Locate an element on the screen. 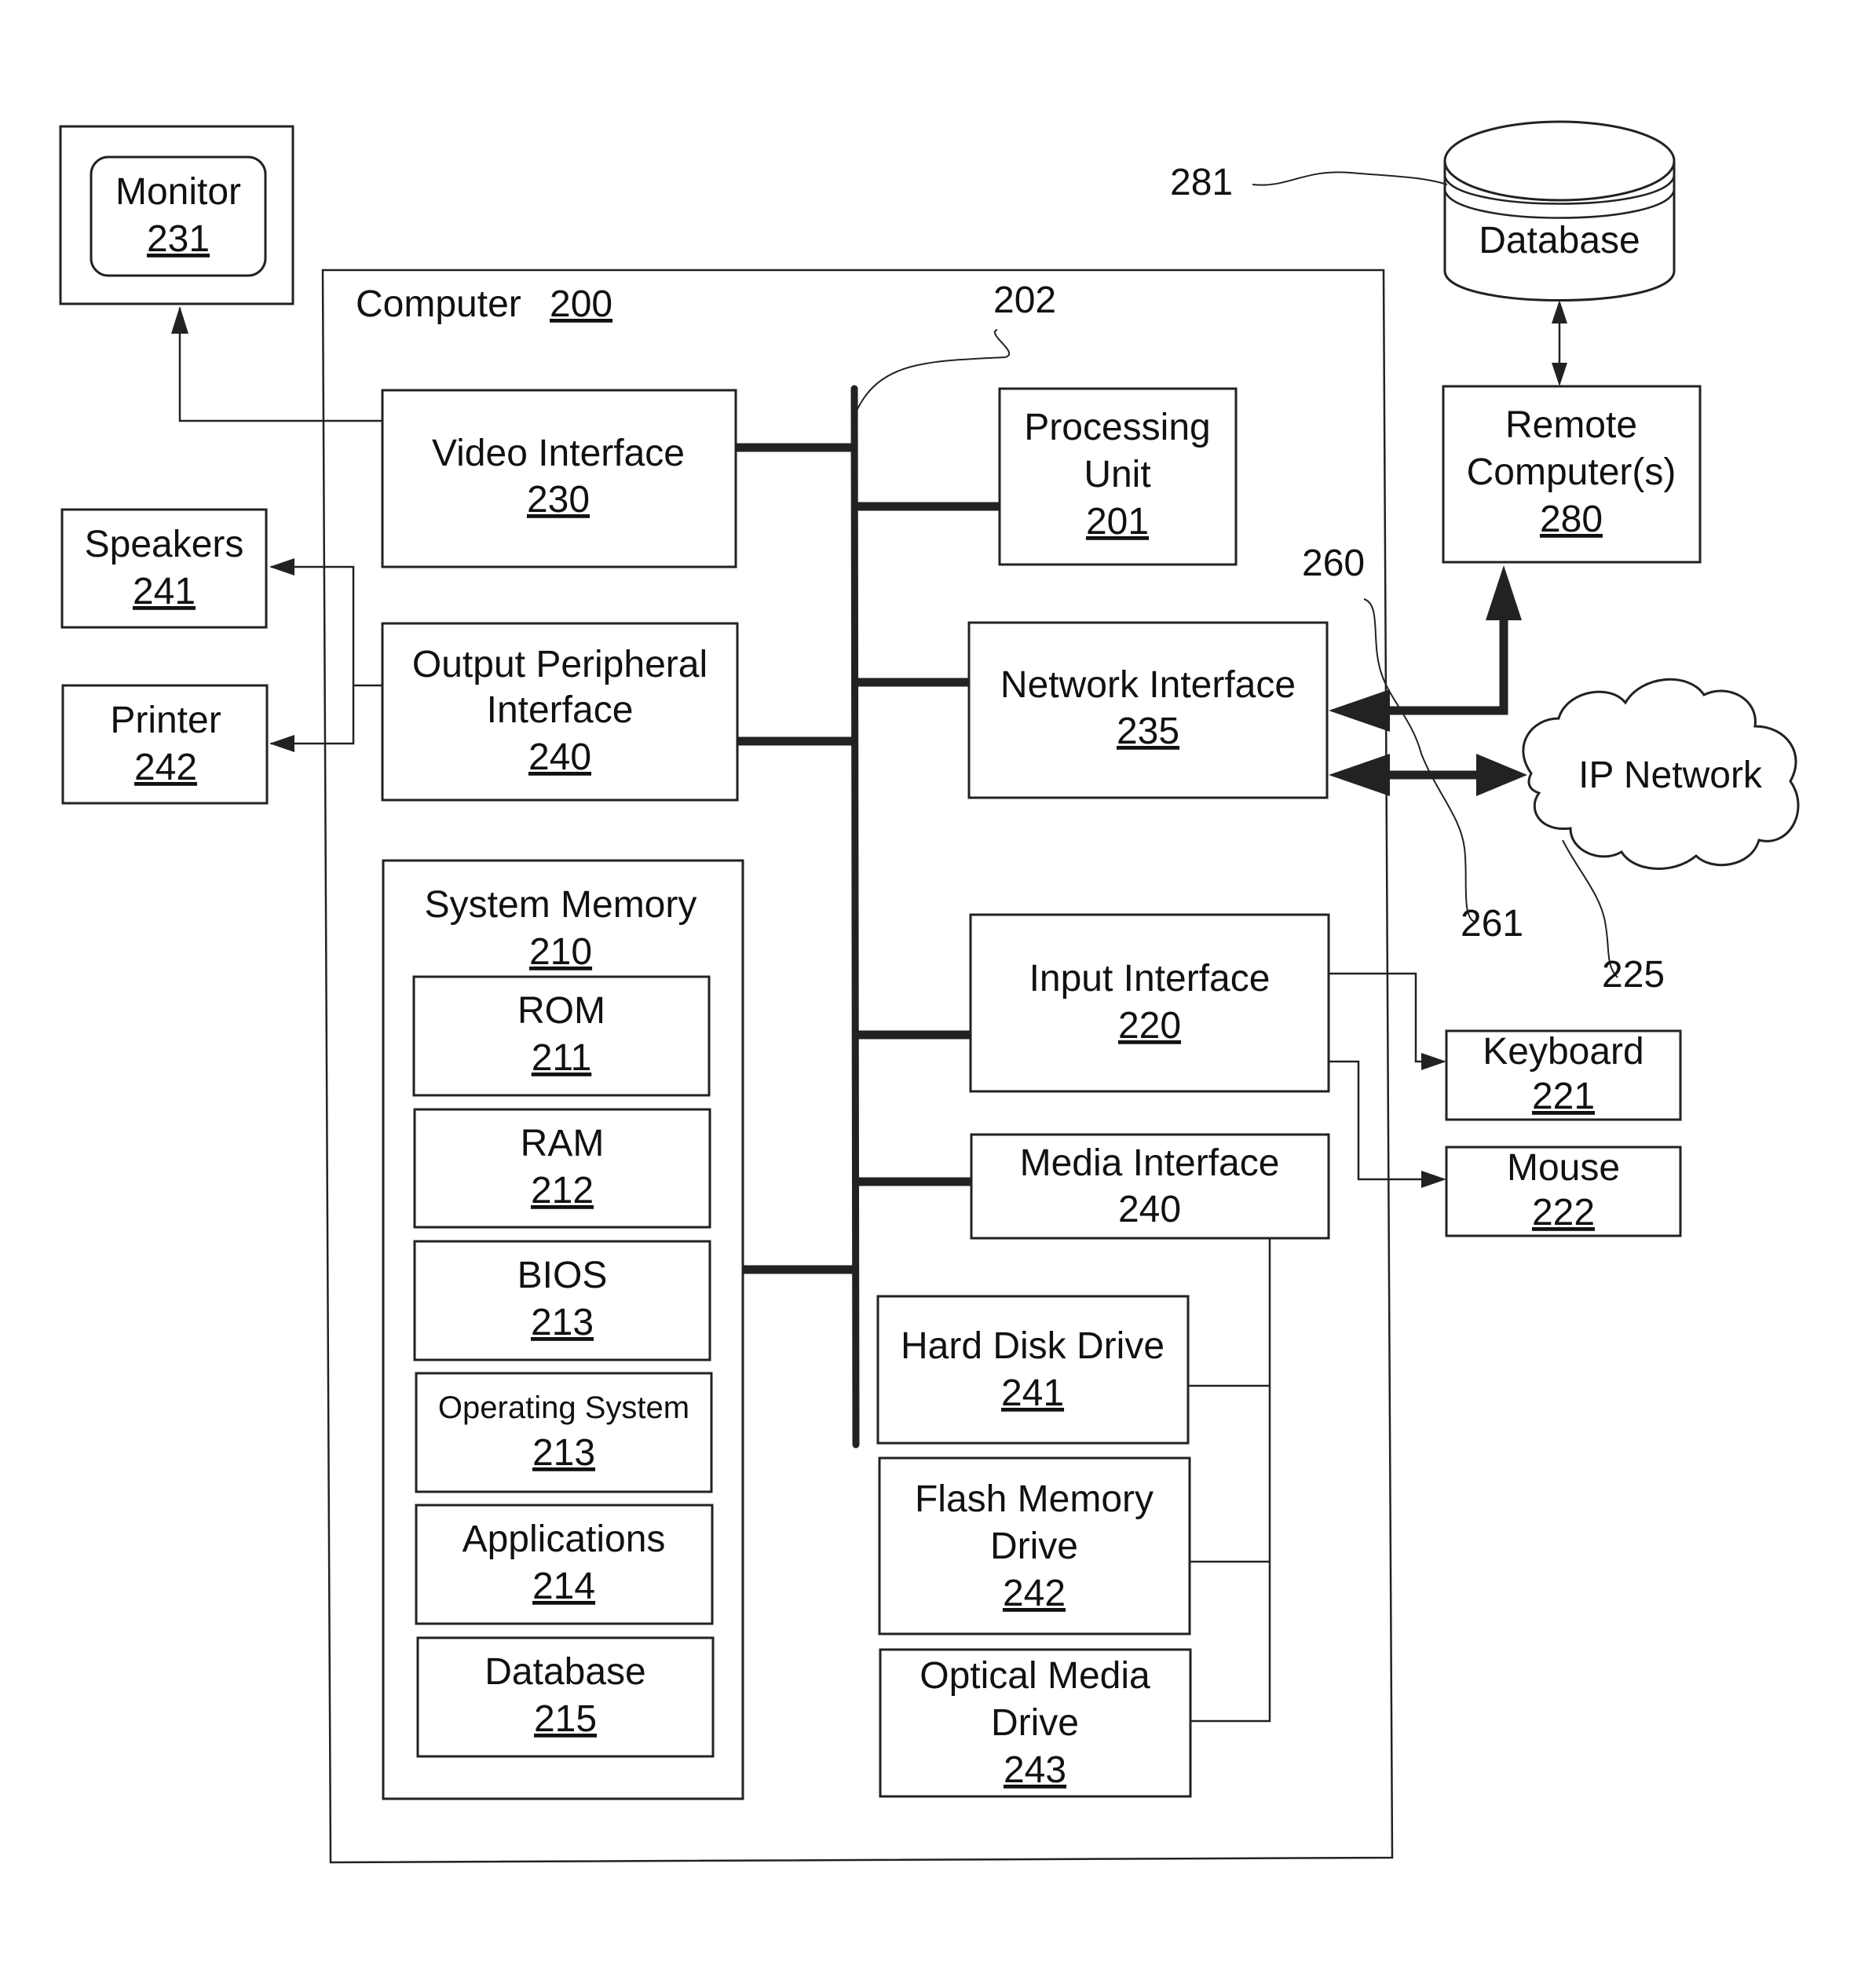 This screenshot has height=1988, width=1872. processing-unit-label-2: Unit is located at coordinates (1117, 474).